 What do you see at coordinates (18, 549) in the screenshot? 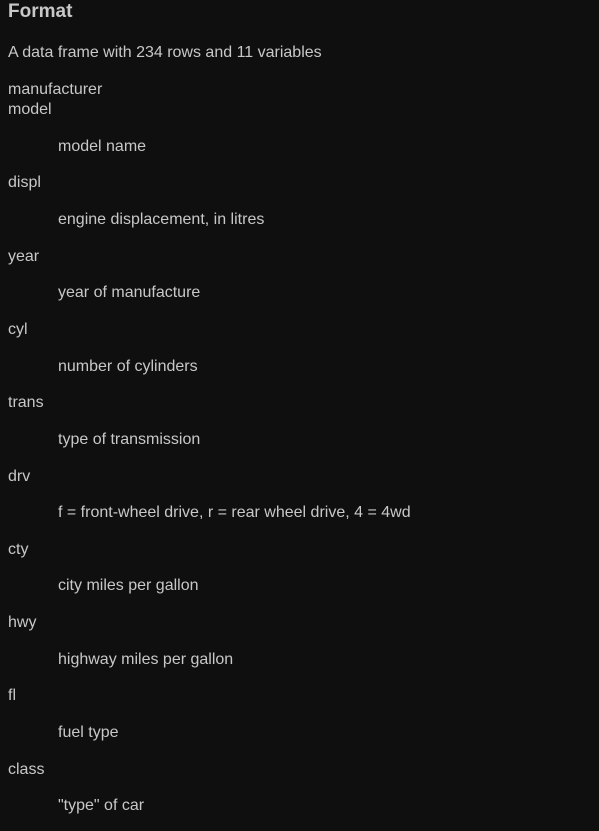
I see `variable-term: cty` at bounding box center [18, 549].